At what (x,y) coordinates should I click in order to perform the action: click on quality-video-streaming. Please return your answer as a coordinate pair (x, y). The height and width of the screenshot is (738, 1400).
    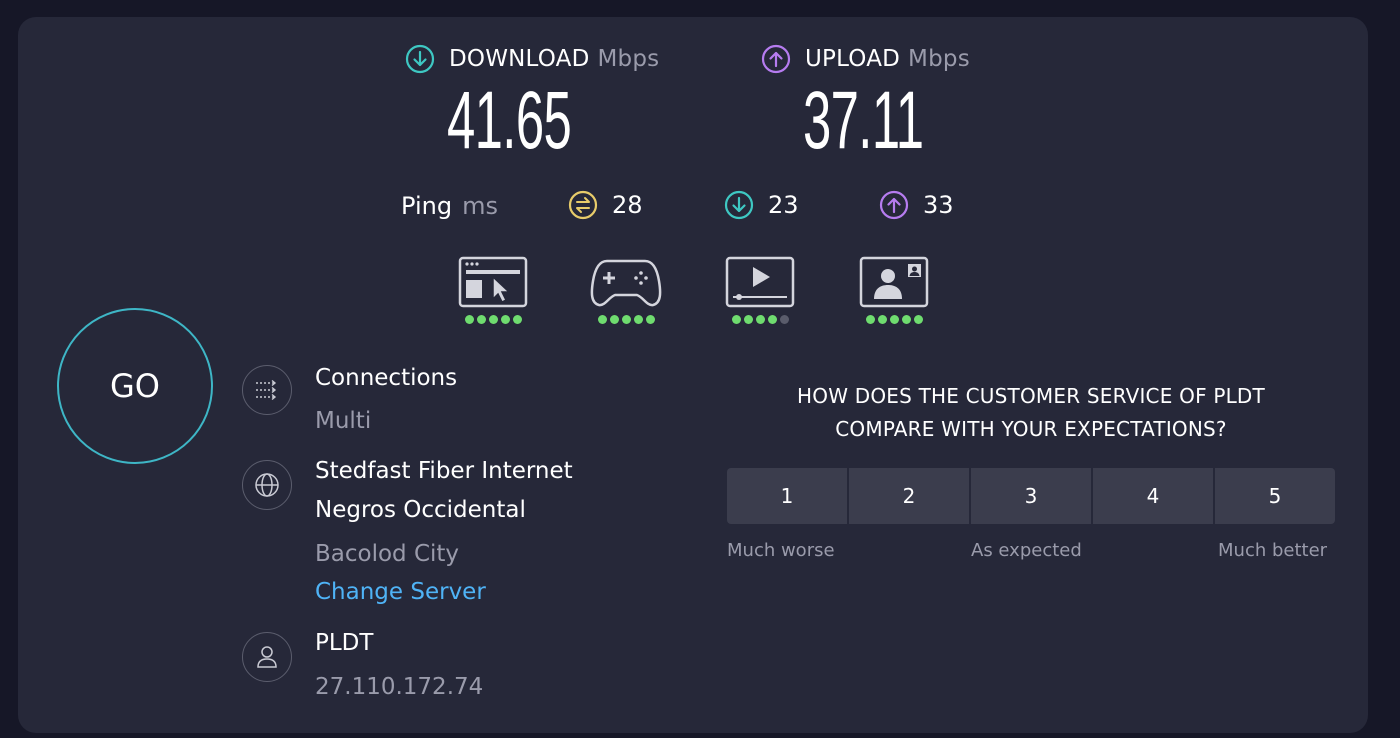
    Looking at the image, I should click on (760, 289).